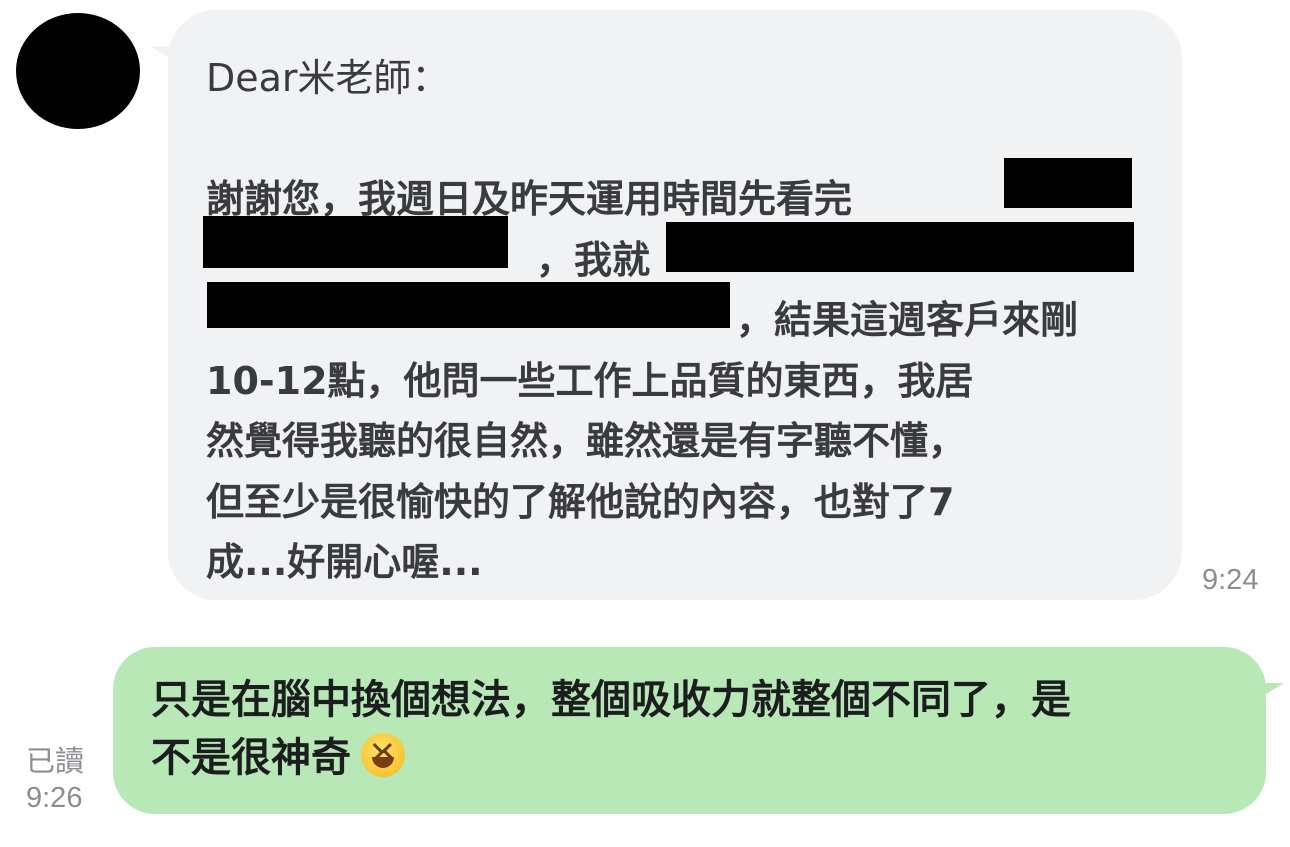  I want to click on sender-avatar, so click(78, 71).